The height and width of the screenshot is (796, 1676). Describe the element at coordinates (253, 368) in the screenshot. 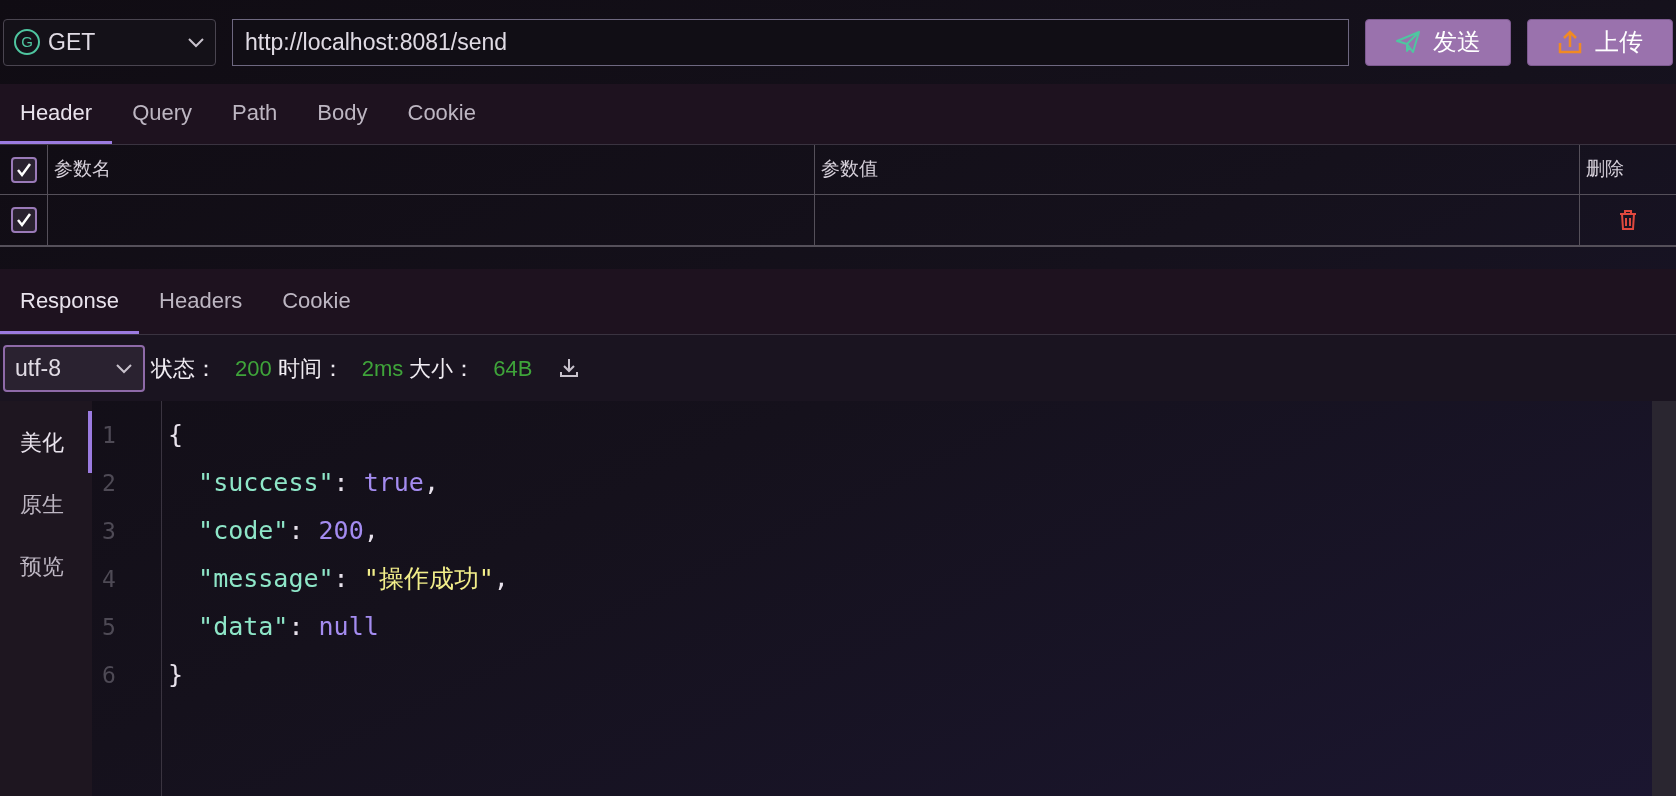

I see `stat-value: 200` at that location.